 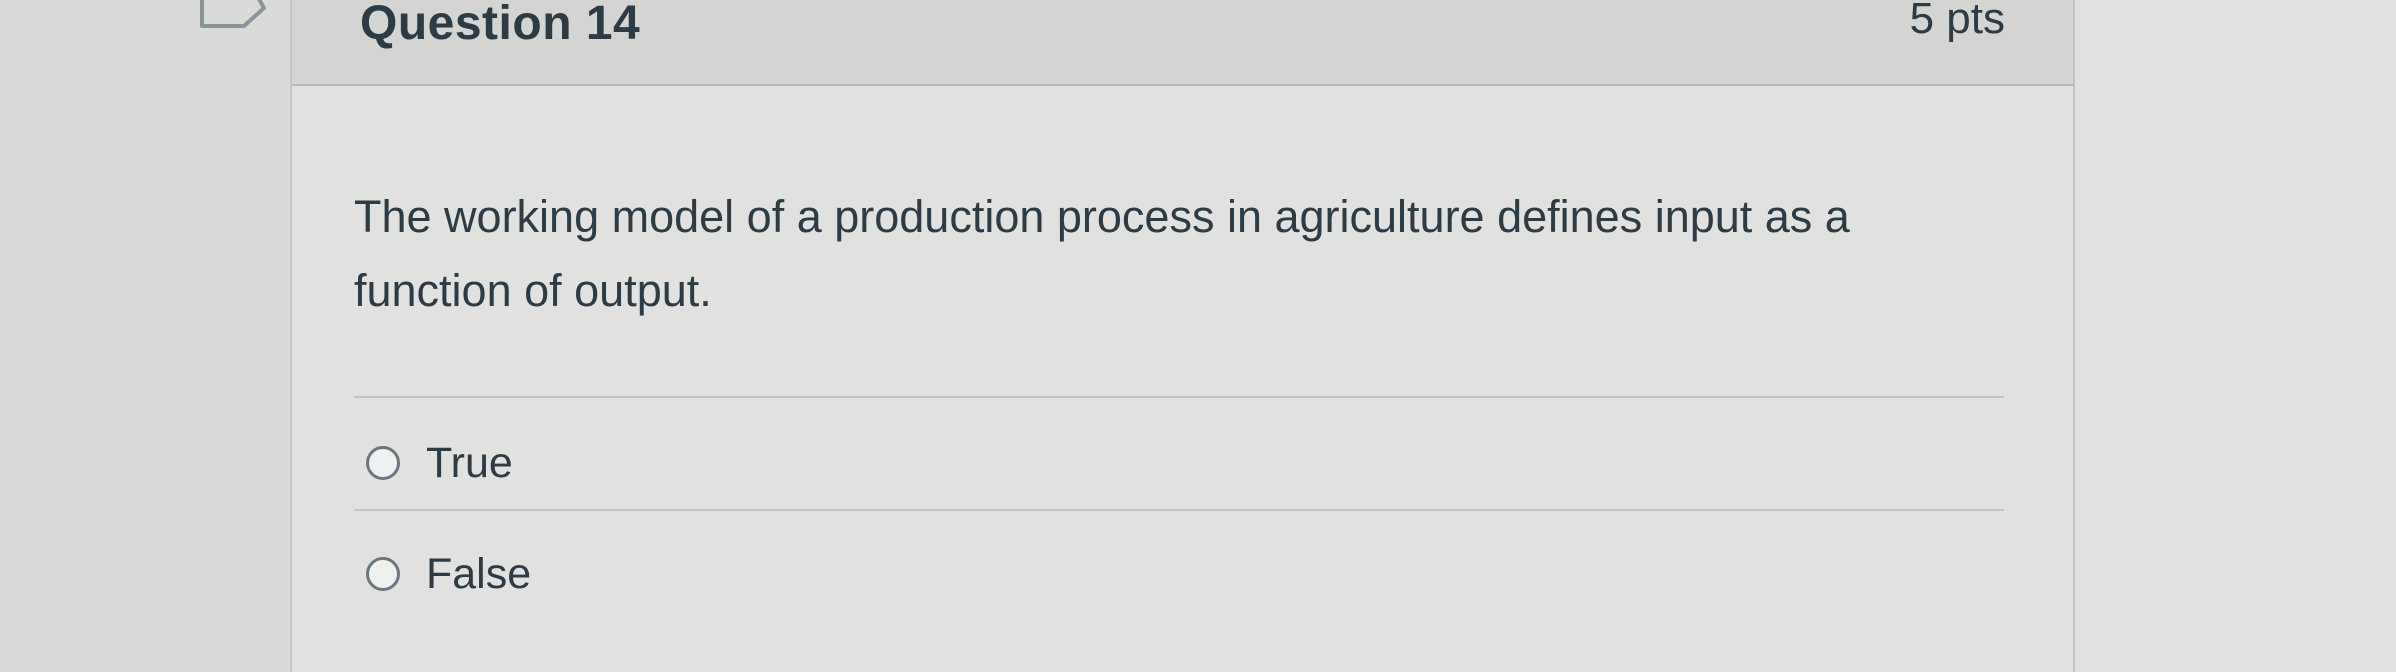 I want to click on answer-option-false: False, so click(x=448, y=574).